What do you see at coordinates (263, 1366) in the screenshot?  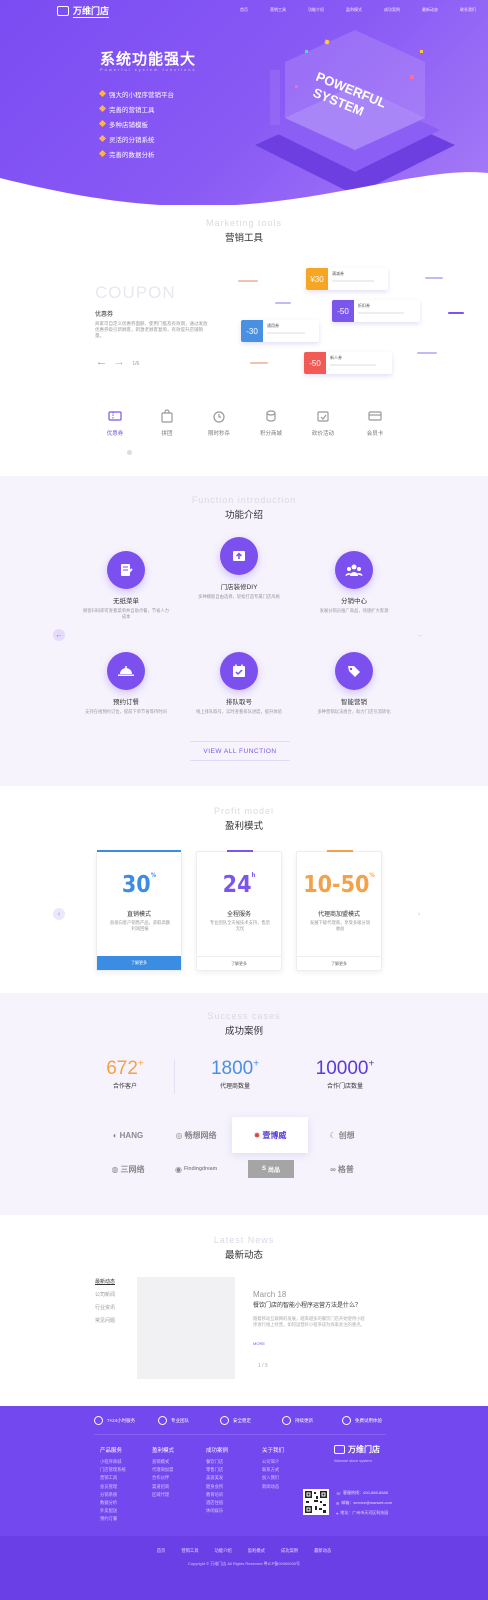 I see `news-pager: 1 / 5` at bounding box center [263, 1366].